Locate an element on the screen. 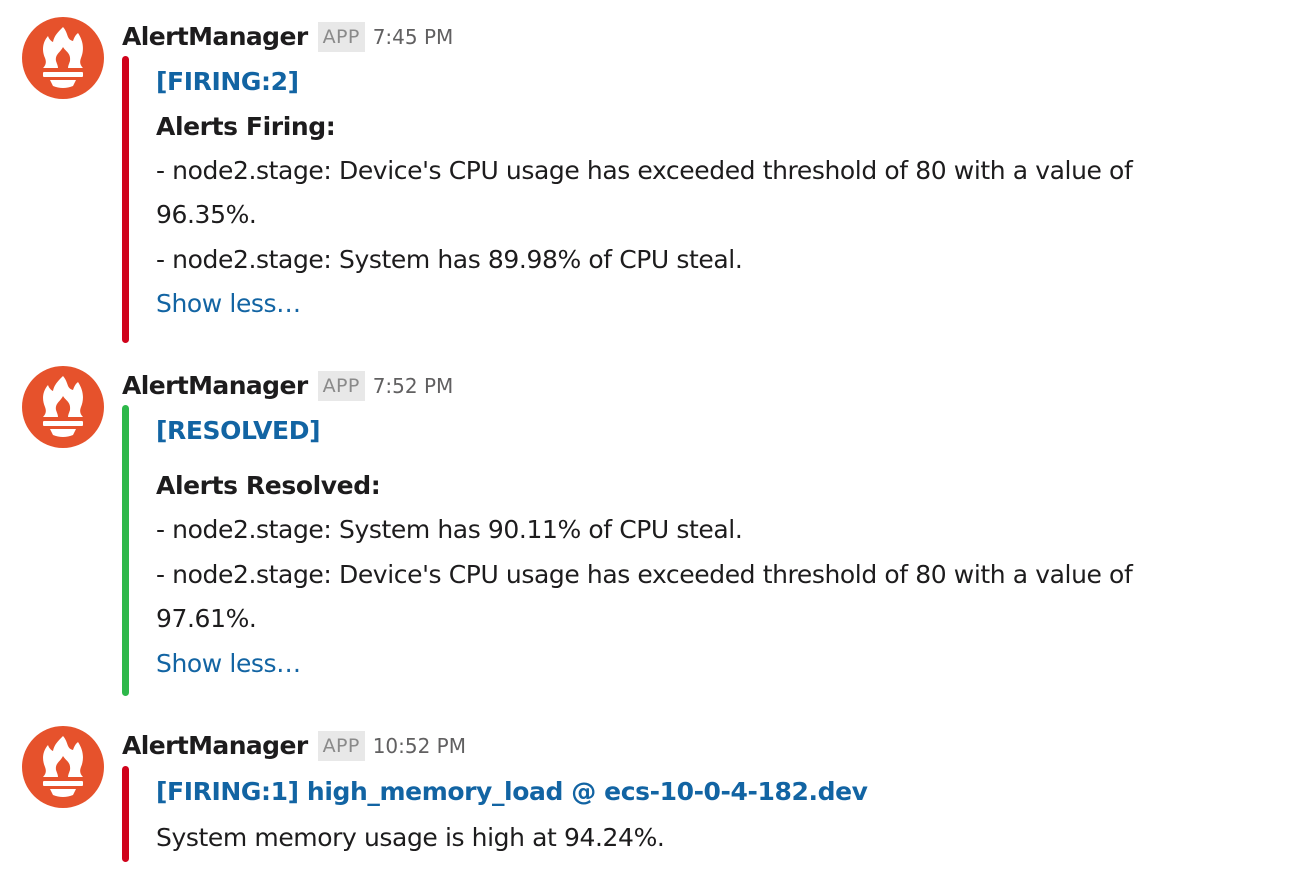  message-header: AlertManager APP 10:52 PM is located at coordinates (294, 746).